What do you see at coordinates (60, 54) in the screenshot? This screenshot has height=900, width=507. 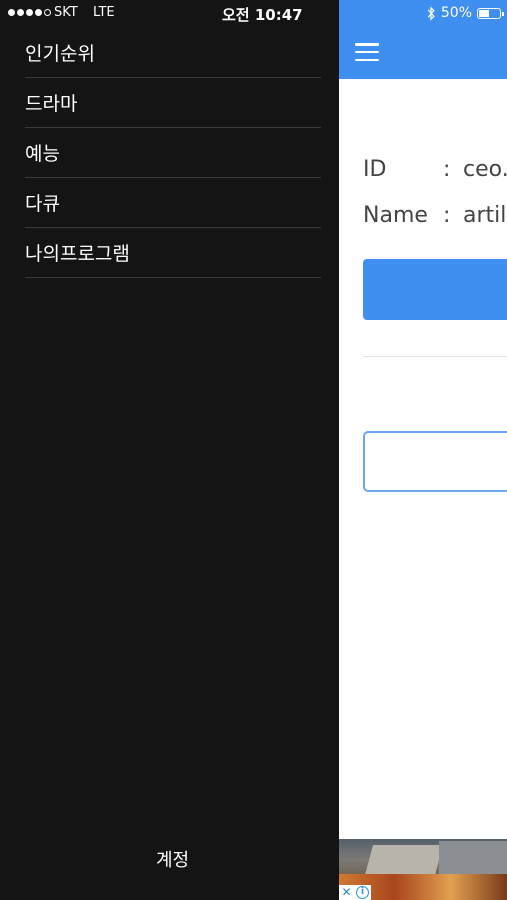 I see `menu-item-label: 인기순위` at bounding box center [60, 54].